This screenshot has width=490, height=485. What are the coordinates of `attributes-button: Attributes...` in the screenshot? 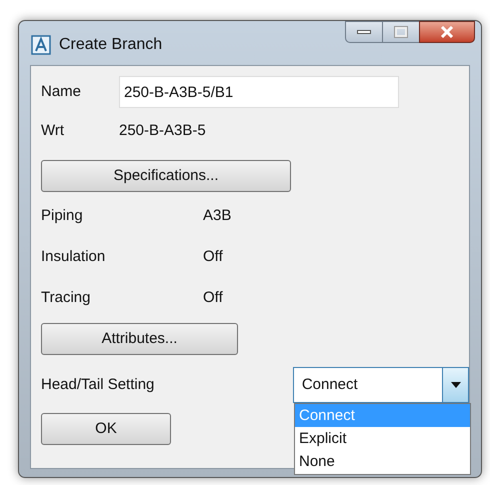 It's located at (139, 339).